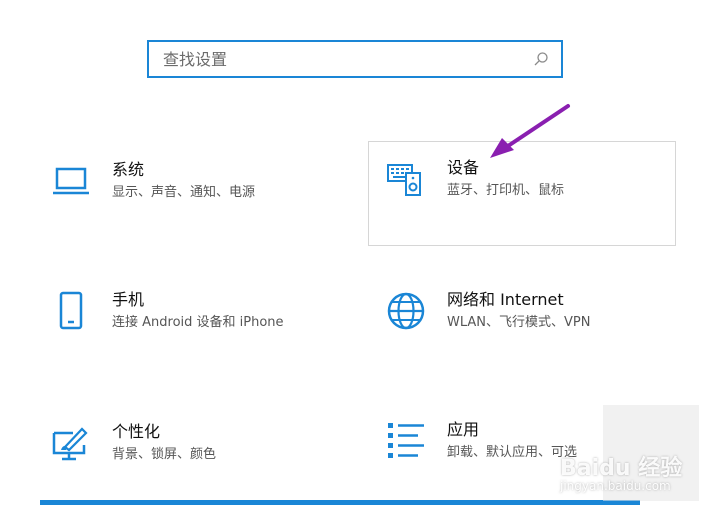 The height and width of the screenshot is (511, 727). I want to click on globe-icon, so click(406, 311).